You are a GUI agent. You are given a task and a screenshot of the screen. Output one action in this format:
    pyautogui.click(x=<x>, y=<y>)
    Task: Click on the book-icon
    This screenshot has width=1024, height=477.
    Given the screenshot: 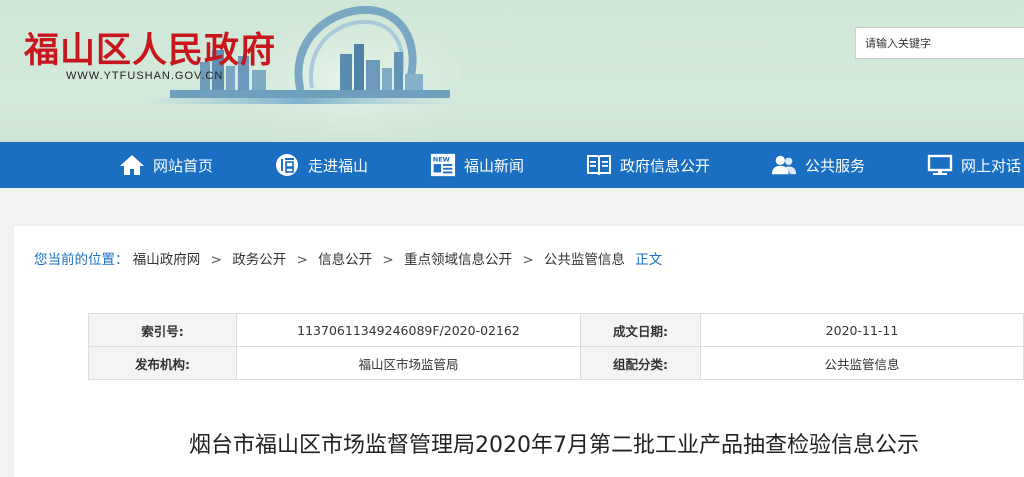 What is the action you would take?
    pyautogui.click(x=599, y=165)
    